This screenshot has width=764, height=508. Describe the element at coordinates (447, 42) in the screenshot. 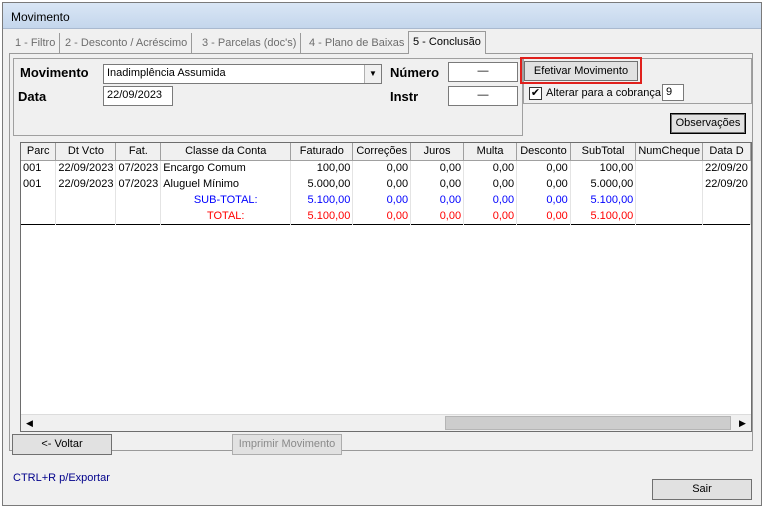

I see `tab-conclusao: 5 - Conclusão` at that location.